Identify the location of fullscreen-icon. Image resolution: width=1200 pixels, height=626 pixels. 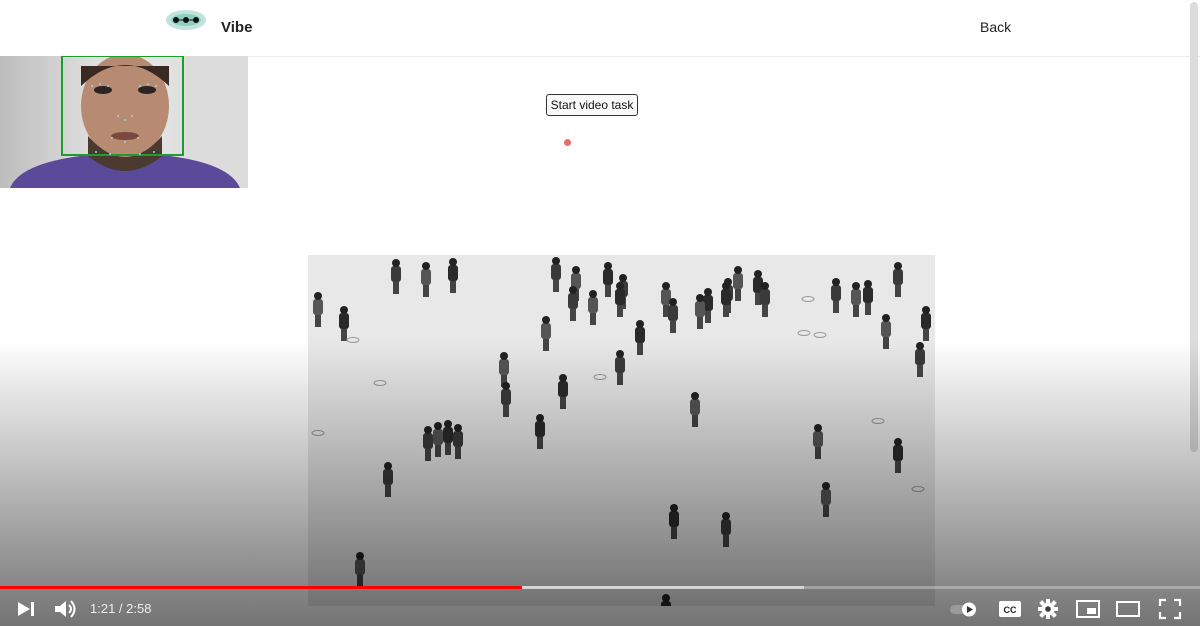
(1170, 609).